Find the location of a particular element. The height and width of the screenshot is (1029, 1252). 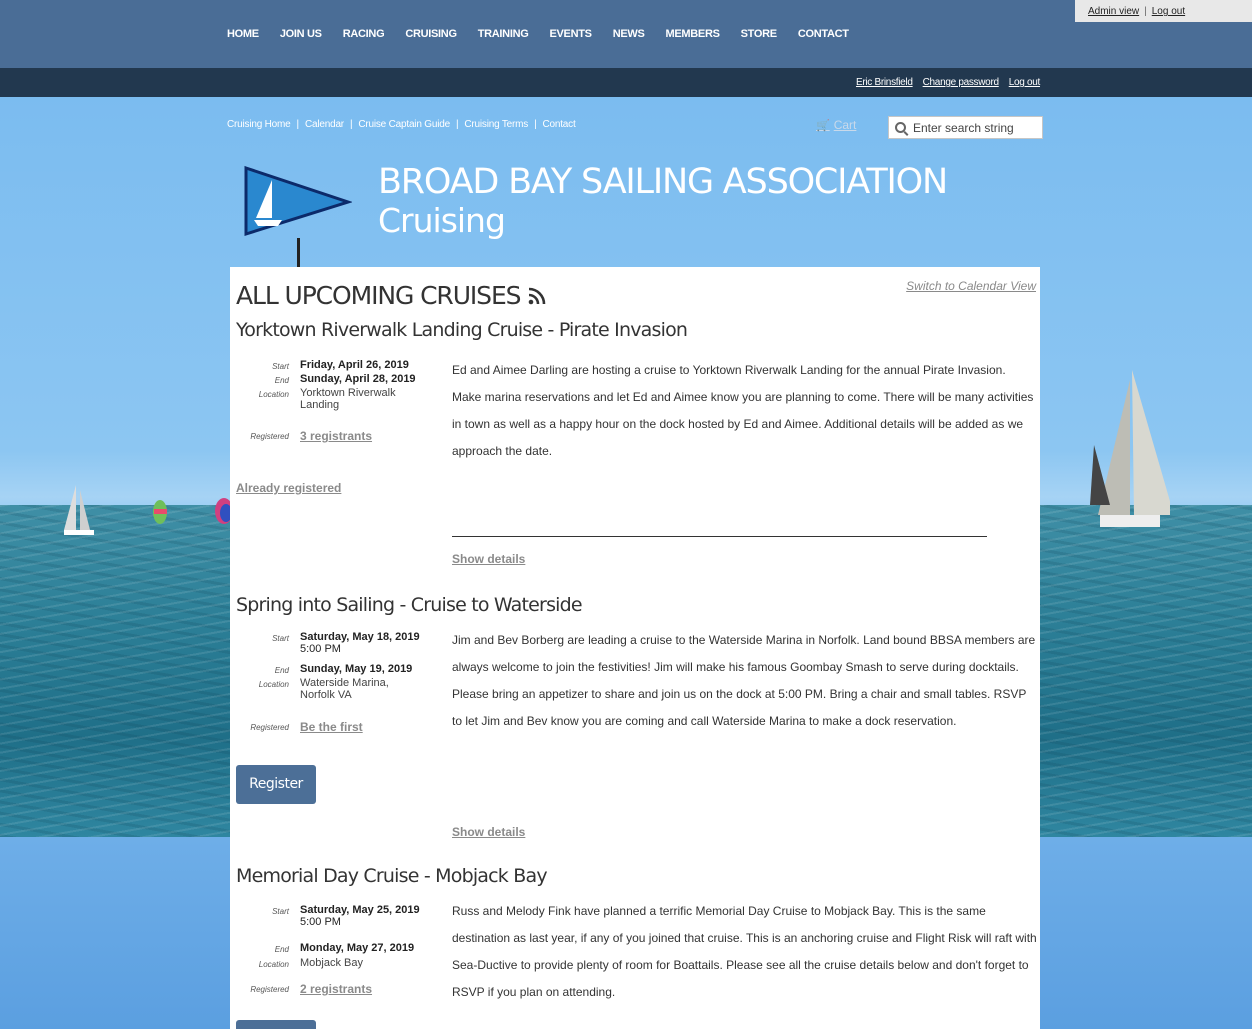

start-date: Friday, April 26, 2019 is located at coordinates (354, 365).